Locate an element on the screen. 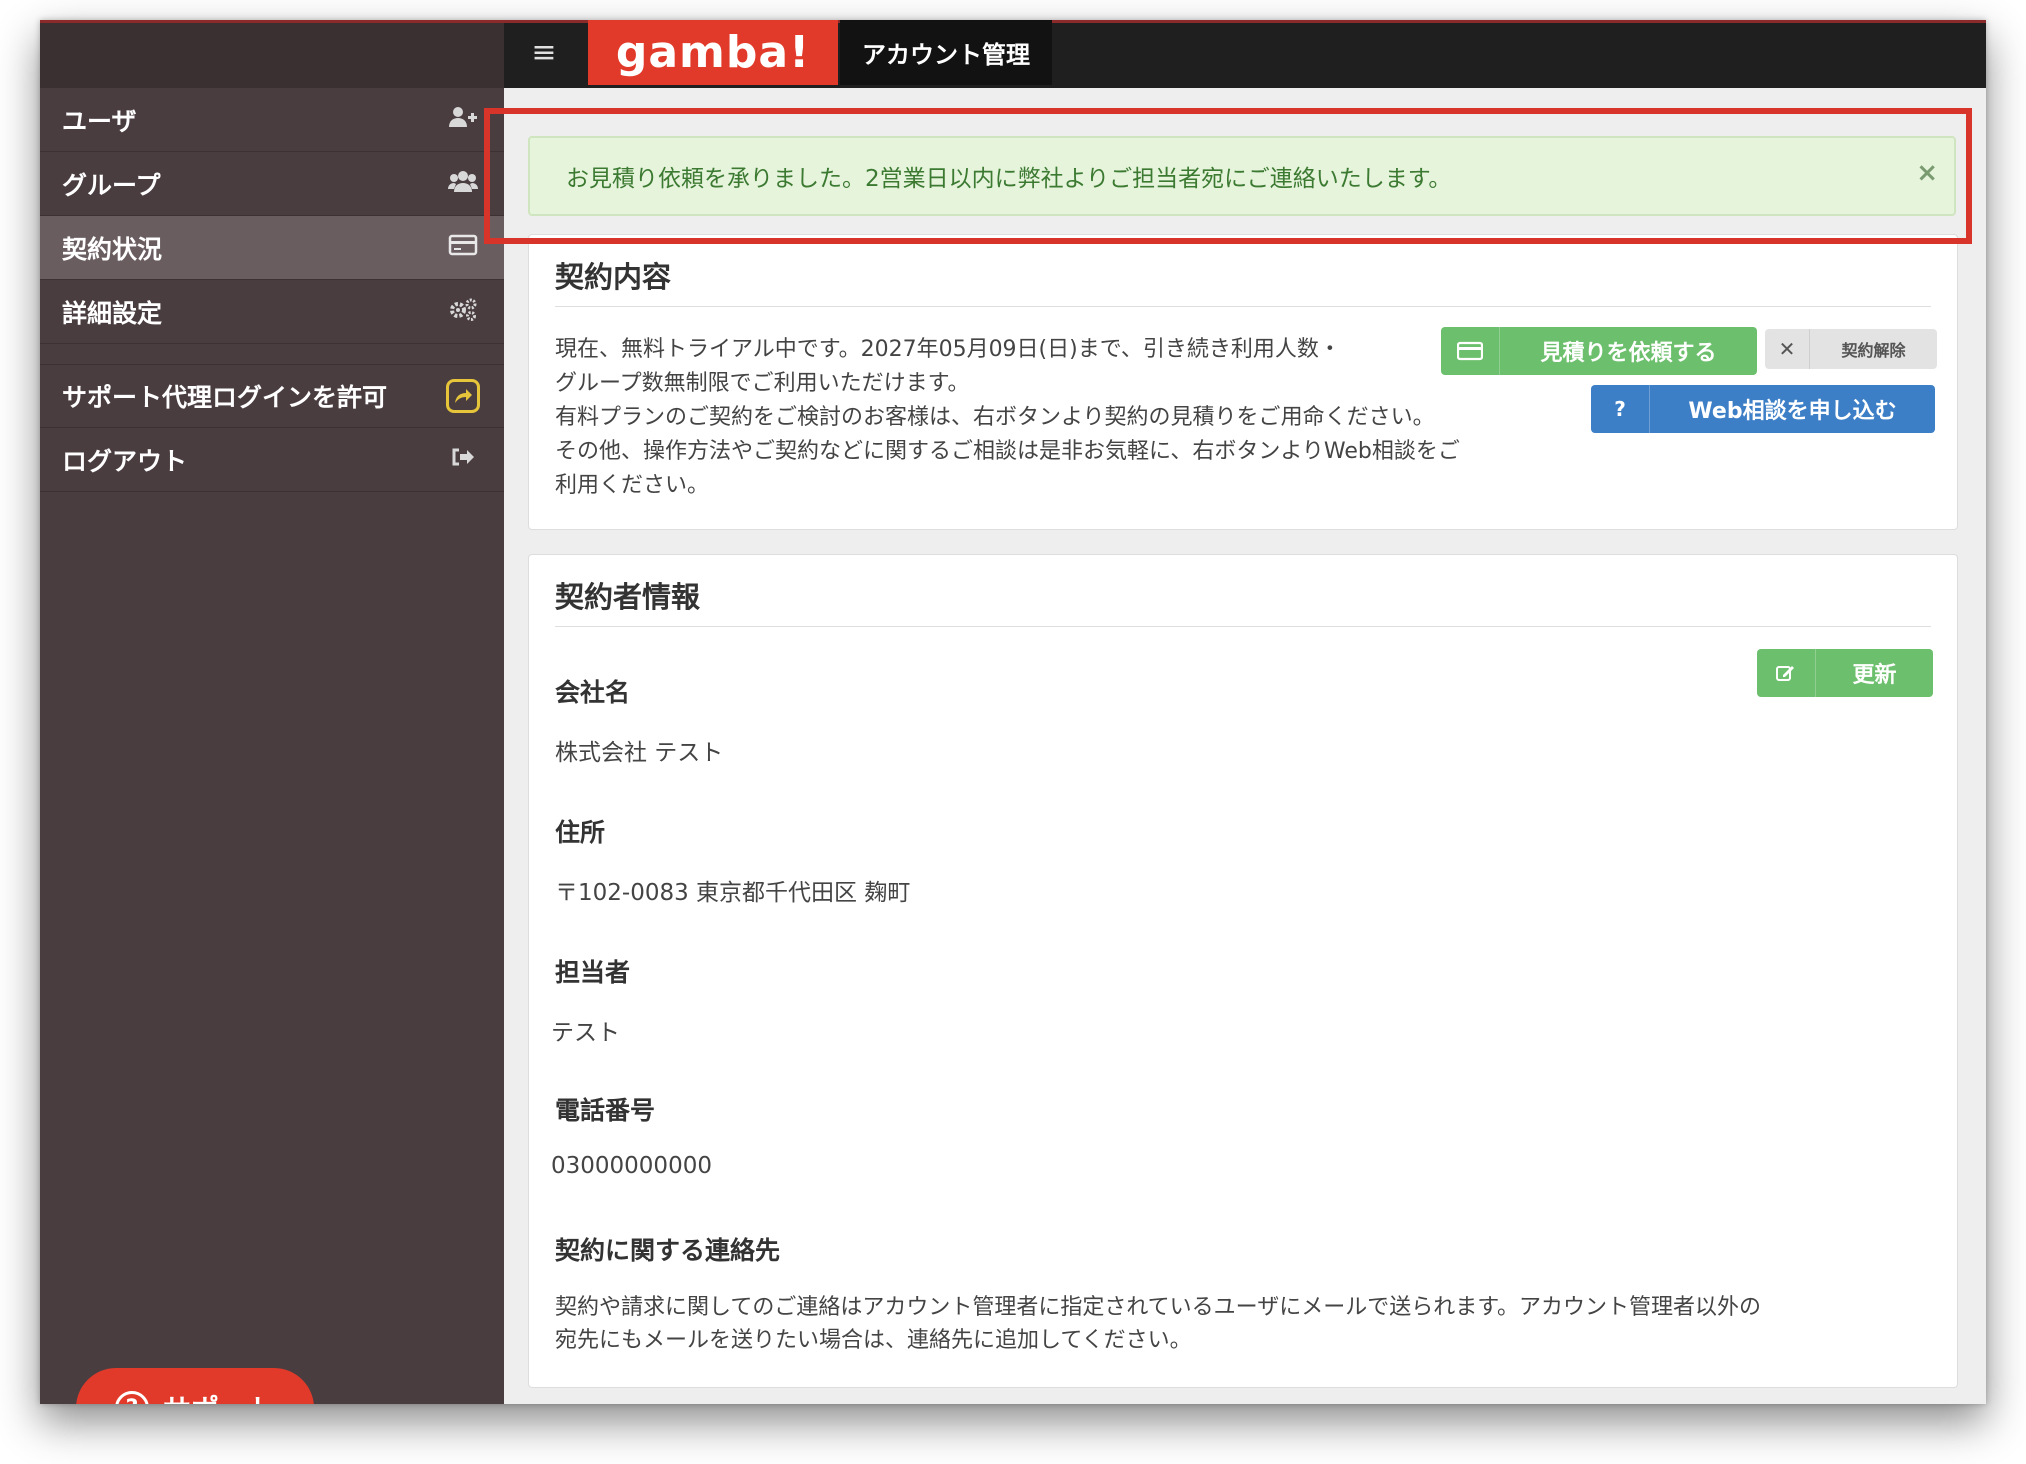 The image size is (2026, 1464). sidebar-item-label: グループ is located at coordinates (111, 185).